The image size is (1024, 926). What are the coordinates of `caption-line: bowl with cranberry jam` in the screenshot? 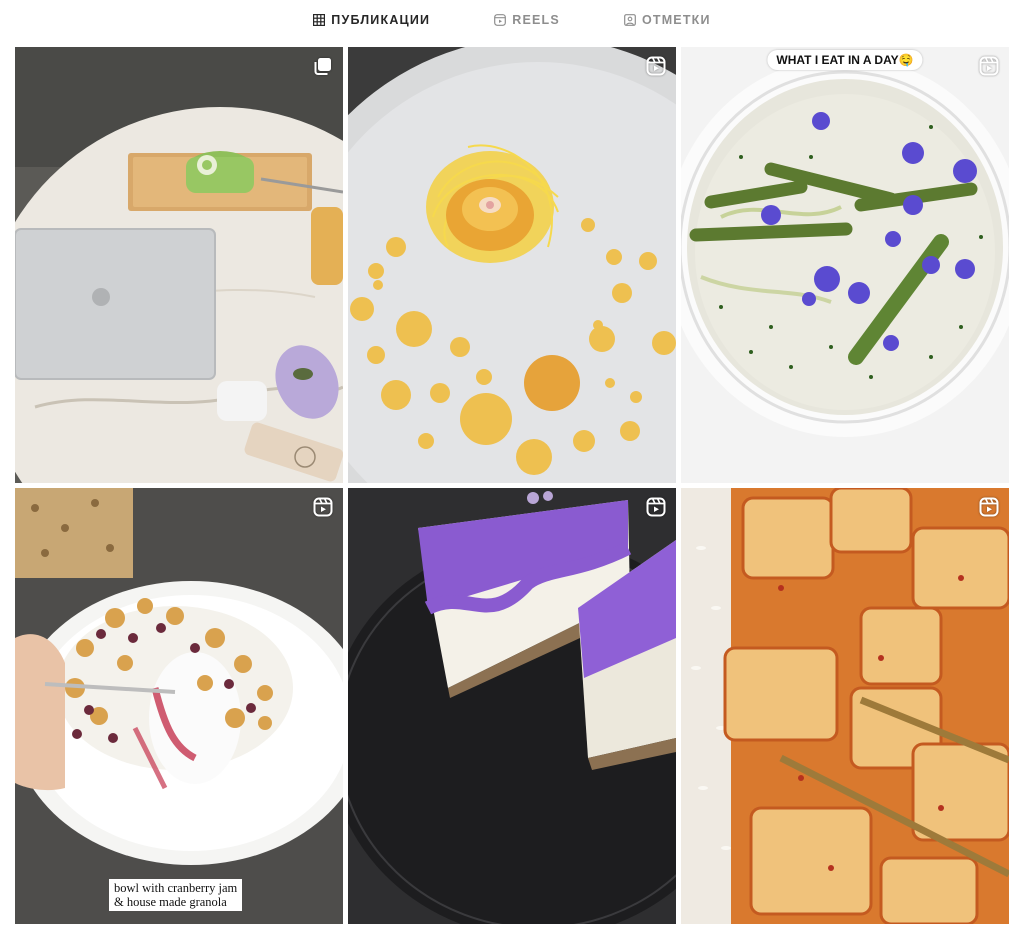 It's located at (176, 888).